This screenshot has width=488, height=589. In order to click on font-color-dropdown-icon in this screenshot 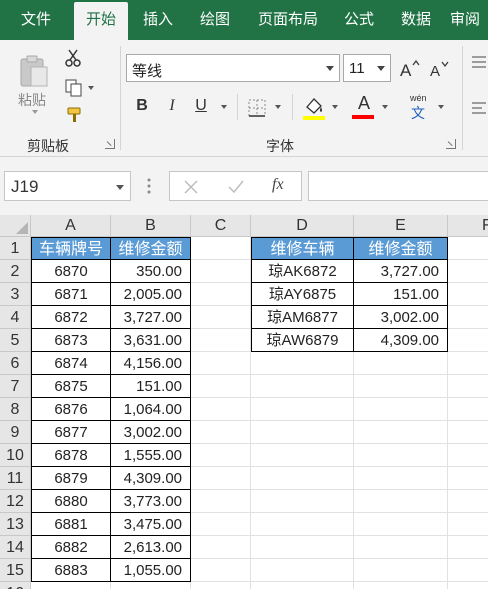, I will do `click(385, 107)`.